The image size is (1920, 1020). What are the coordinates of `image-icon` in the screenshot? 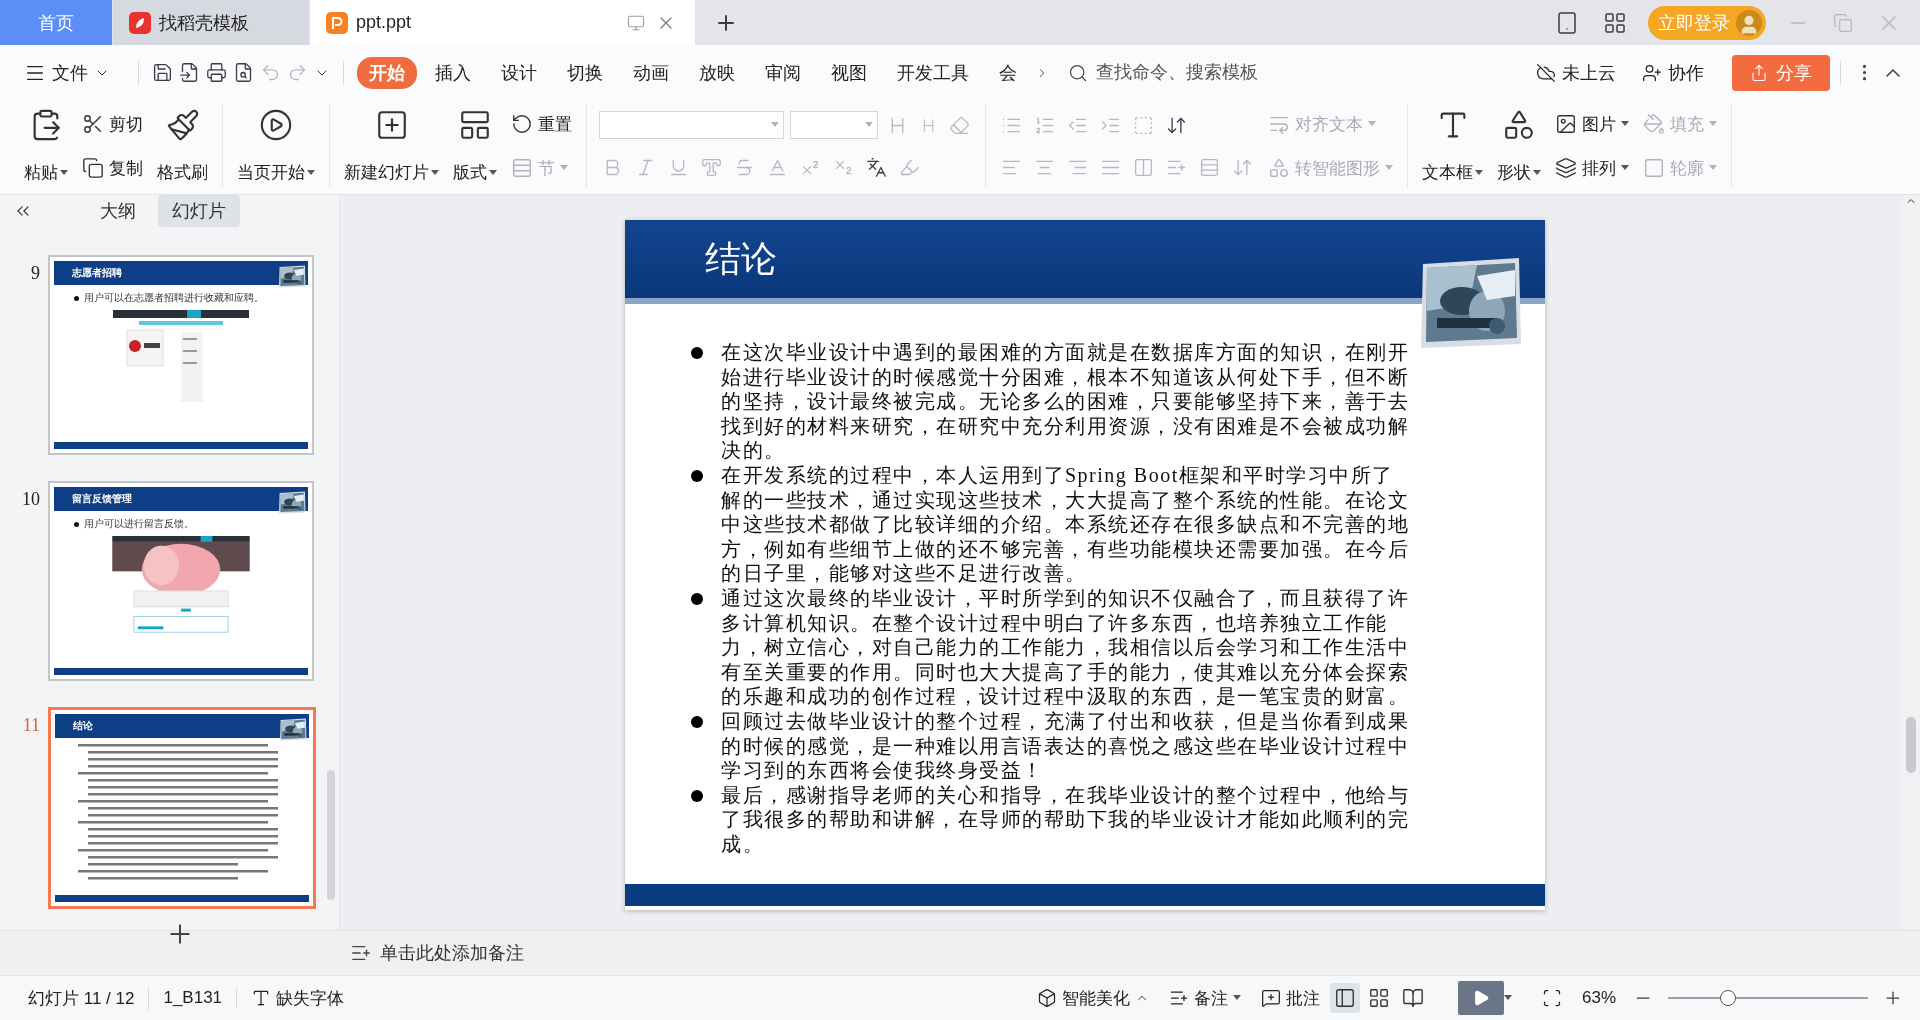 It's located at (1566, 124).